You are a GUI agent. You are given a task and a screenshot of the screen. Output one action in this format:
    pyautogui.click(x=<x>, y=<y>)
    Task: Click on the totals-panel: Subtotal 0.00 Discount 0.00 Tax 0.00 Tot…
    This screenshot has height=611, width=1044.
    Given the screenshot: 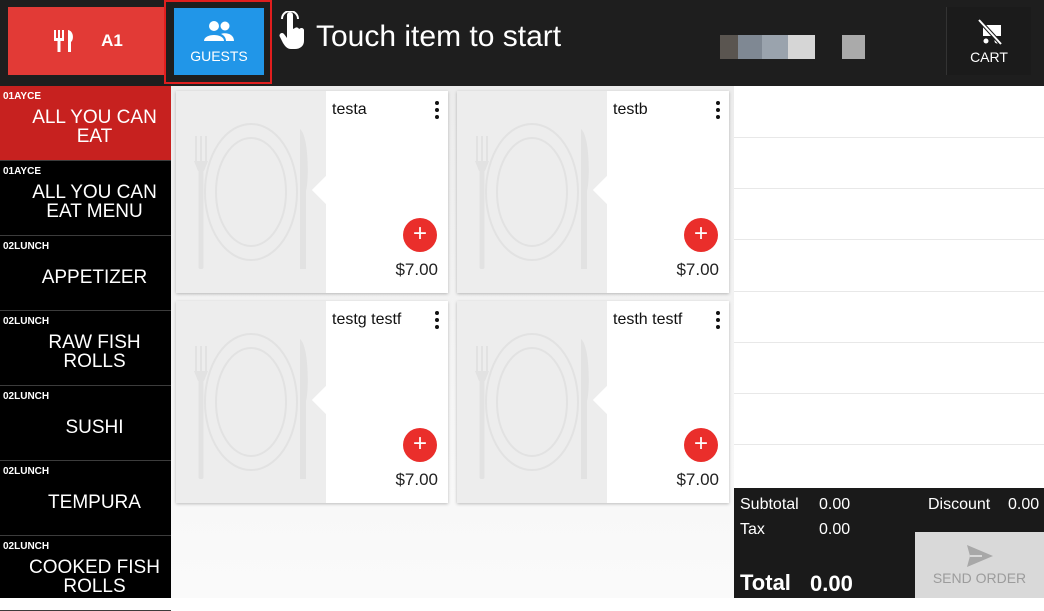 What is the action you would take?
    pyautogui.click(x=889, y=543)
    